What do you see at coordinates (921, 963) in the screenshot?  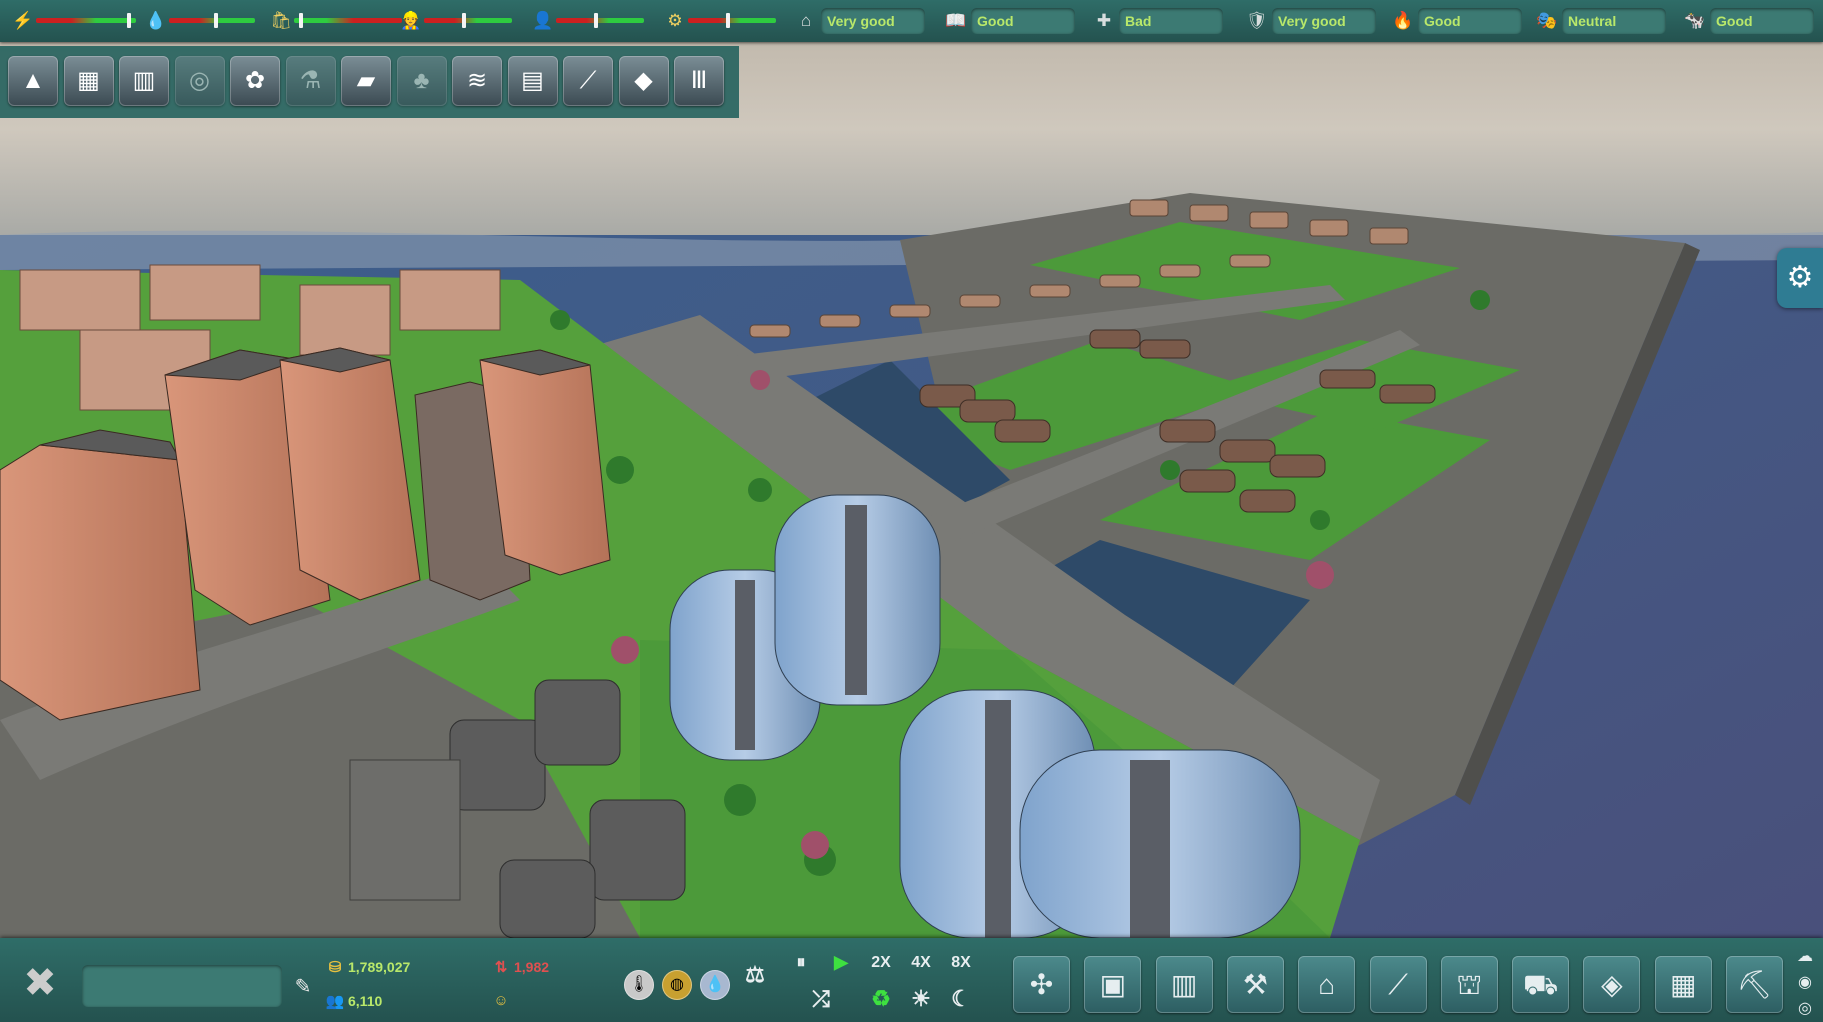 I see `speed-4x-button: 4X` at bounding box center [921, 963].